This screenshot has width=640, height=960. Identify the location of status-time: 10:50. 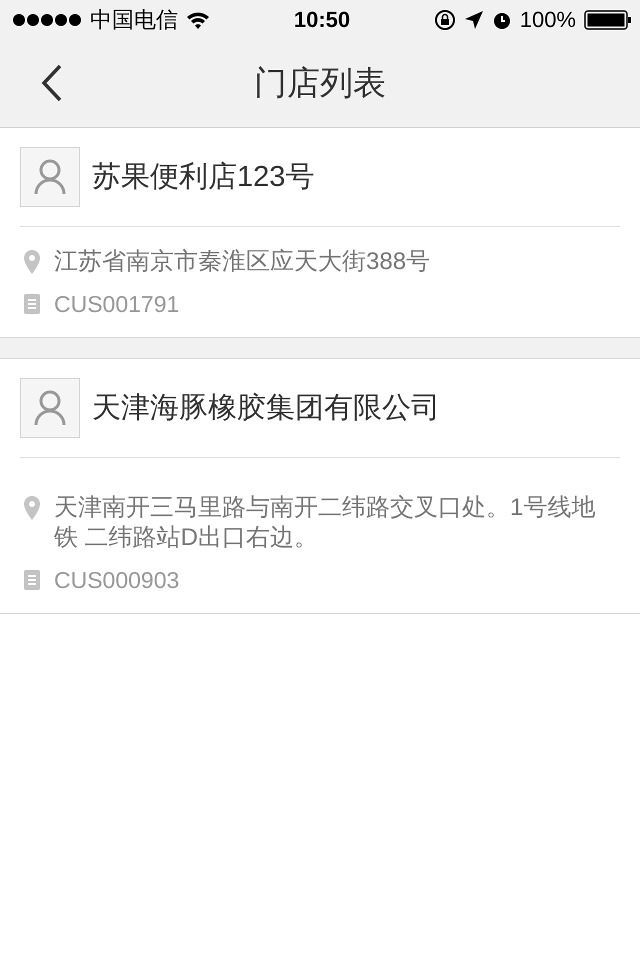
(322, 20).